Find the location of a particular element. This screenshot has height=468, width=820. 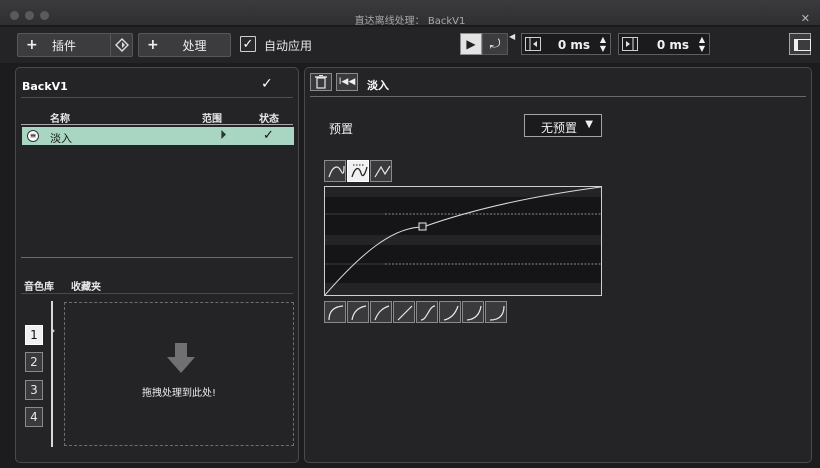

dropdown-arrow-icon: ▼ is located at coordinates (589, 124).